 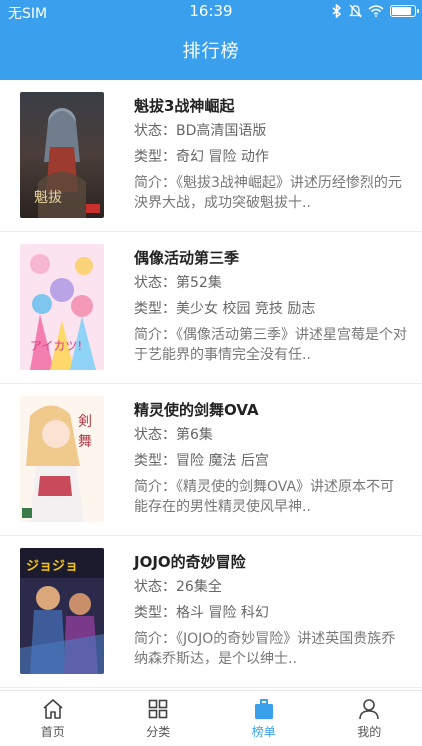 What do you see at coordinates (268, 193) in the screenshot?
I see `item-intro: 简介：《魁拔3战神崛起》讲述历经惨烈的元泱界大战，成功突破魁拔十..` at bounding box center [268, 193].